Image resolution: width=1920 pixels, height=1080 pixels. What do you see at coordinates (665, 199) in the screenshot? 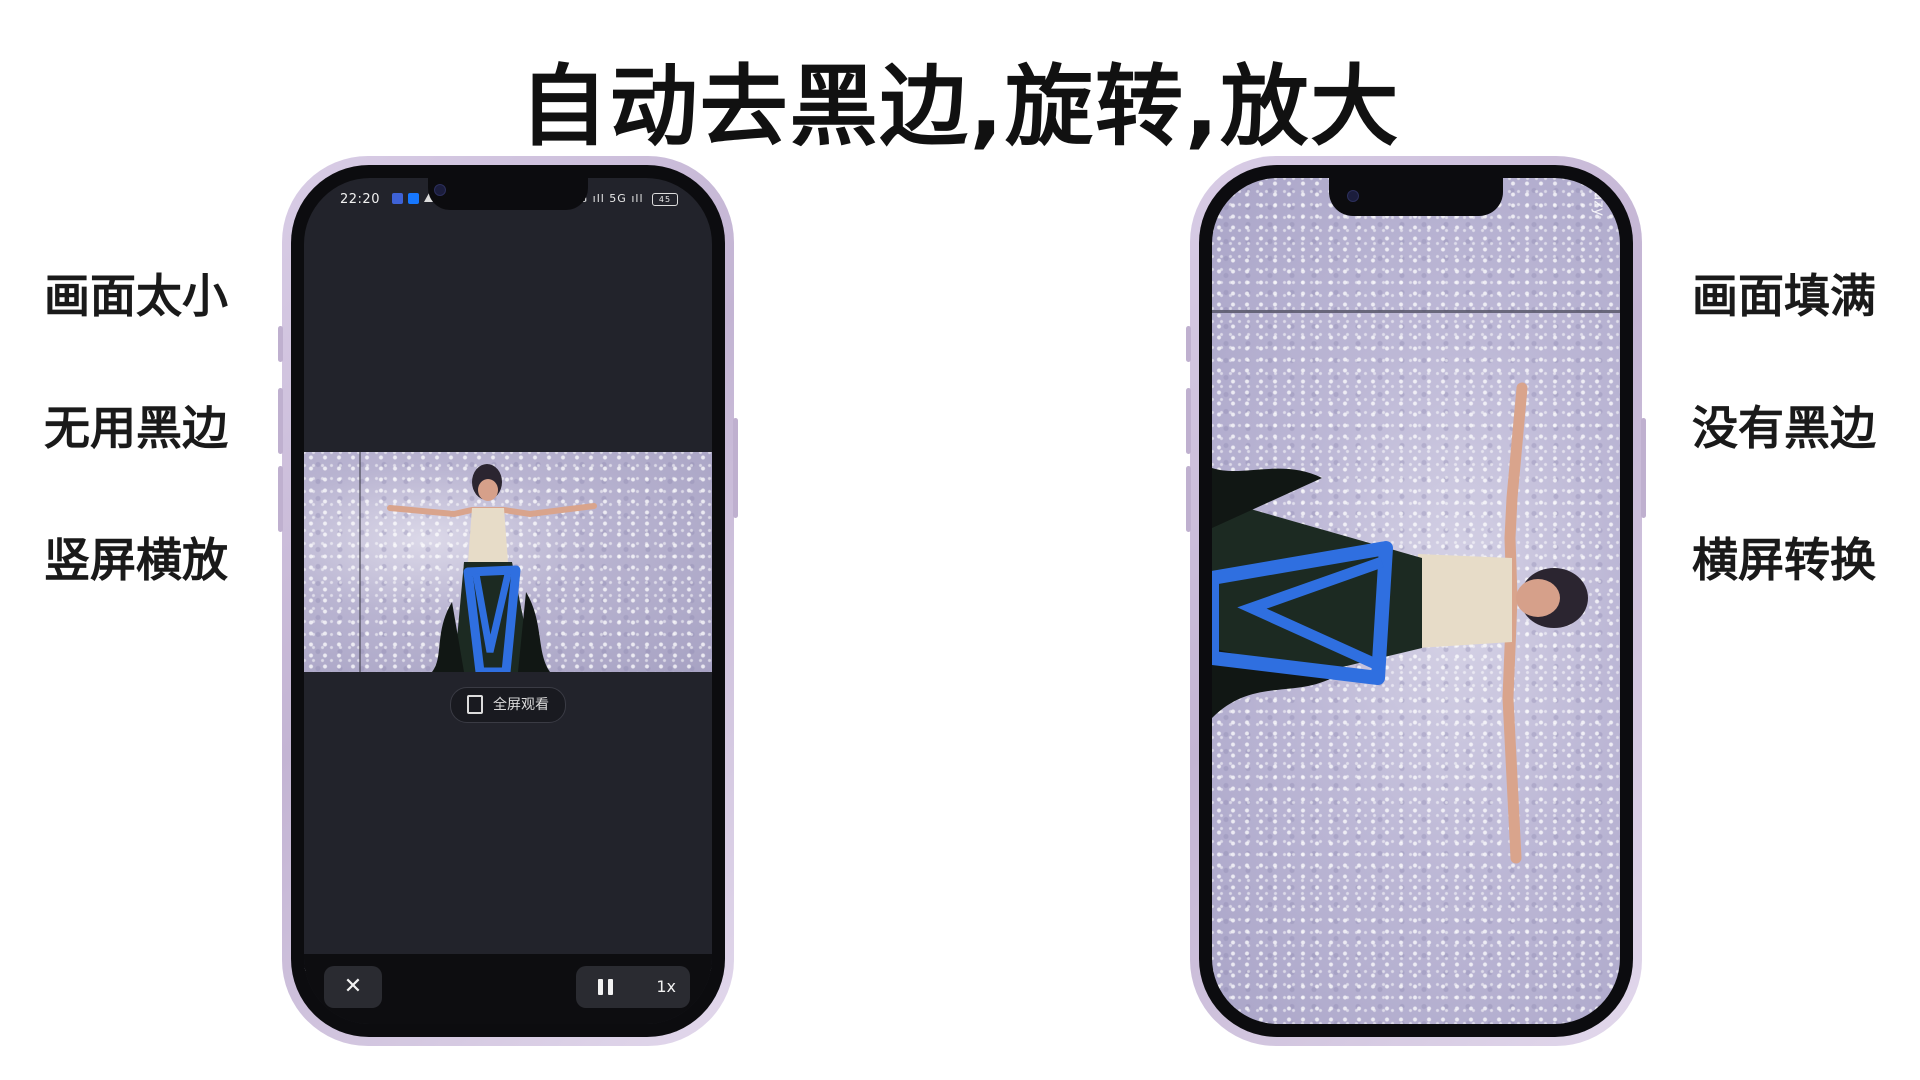
I see `battery-icon: 45` at bounding box center [665, 199].